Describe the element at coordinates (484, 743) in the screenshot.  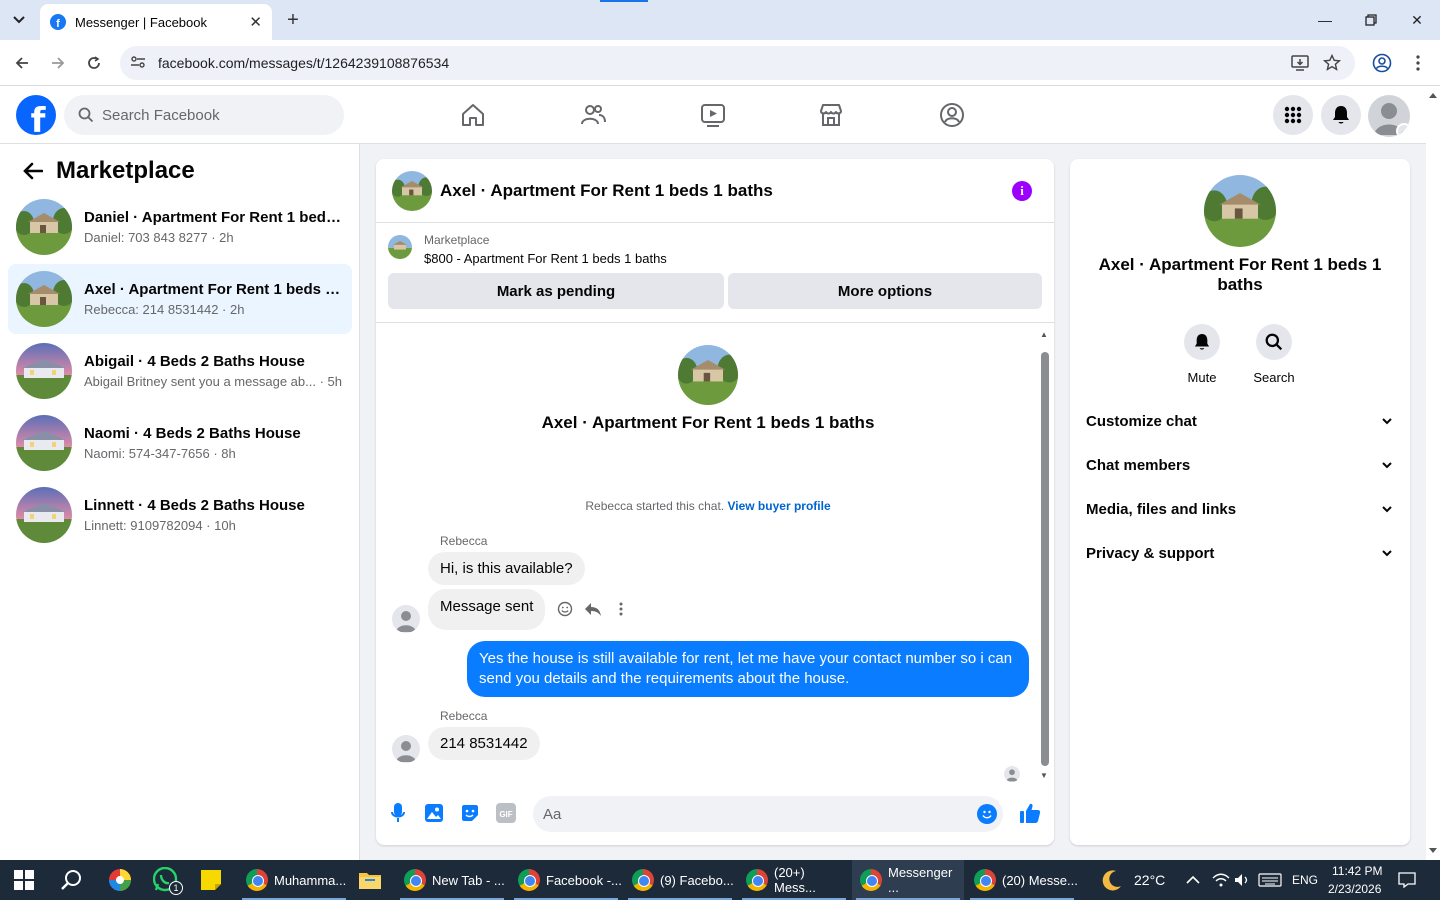
I see `message-bubble-incoming: 214 8531442` at that location.